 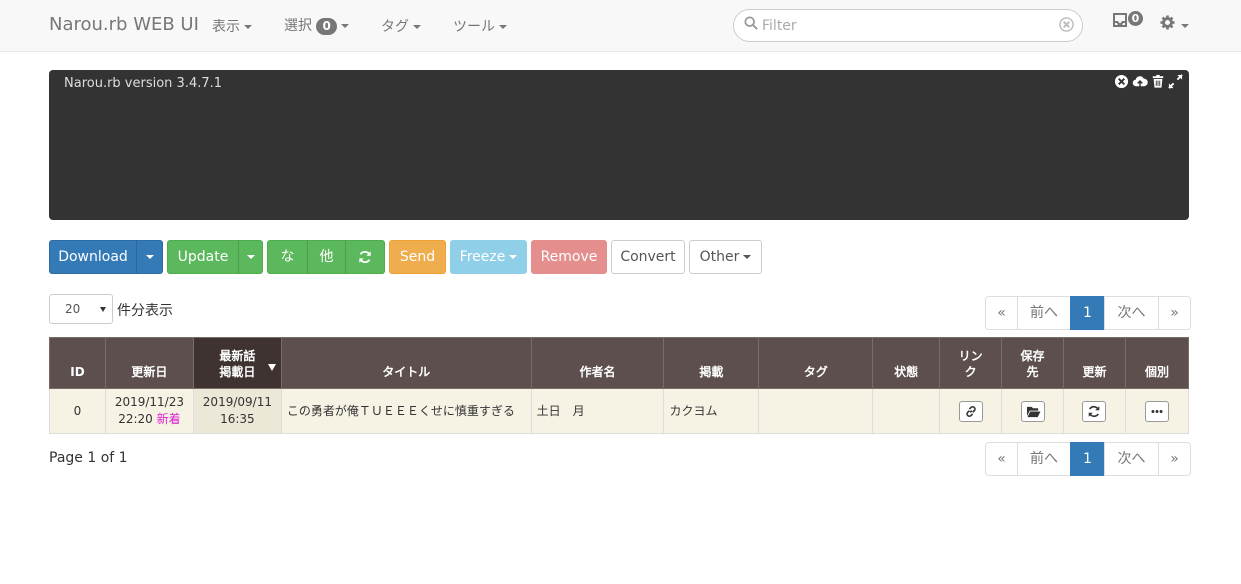 What do you see at coordinates (970, 356) in the screenshot?
I see `header-link-line1: リン` at bounding box center [970, 356].